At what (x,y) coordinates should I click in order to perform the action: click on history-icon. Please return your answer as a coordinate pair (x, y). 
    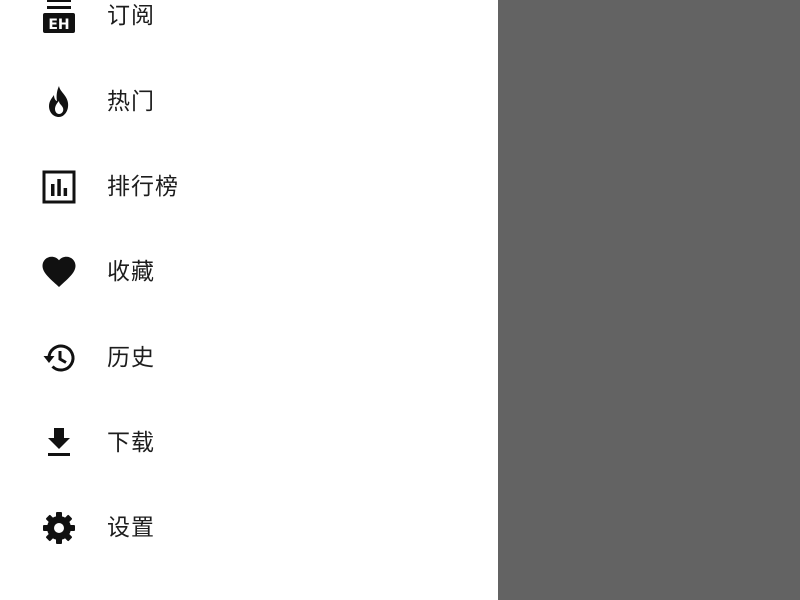
    Looking at the image, I should click on (59, 358).